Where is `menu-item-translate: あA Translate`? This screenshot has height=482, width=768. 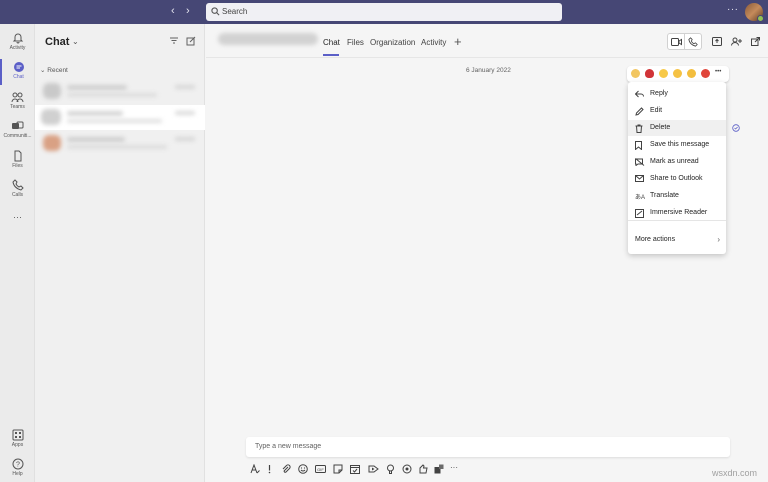
menu-item-translate: あA Translate is located at coordinates (677, 196).